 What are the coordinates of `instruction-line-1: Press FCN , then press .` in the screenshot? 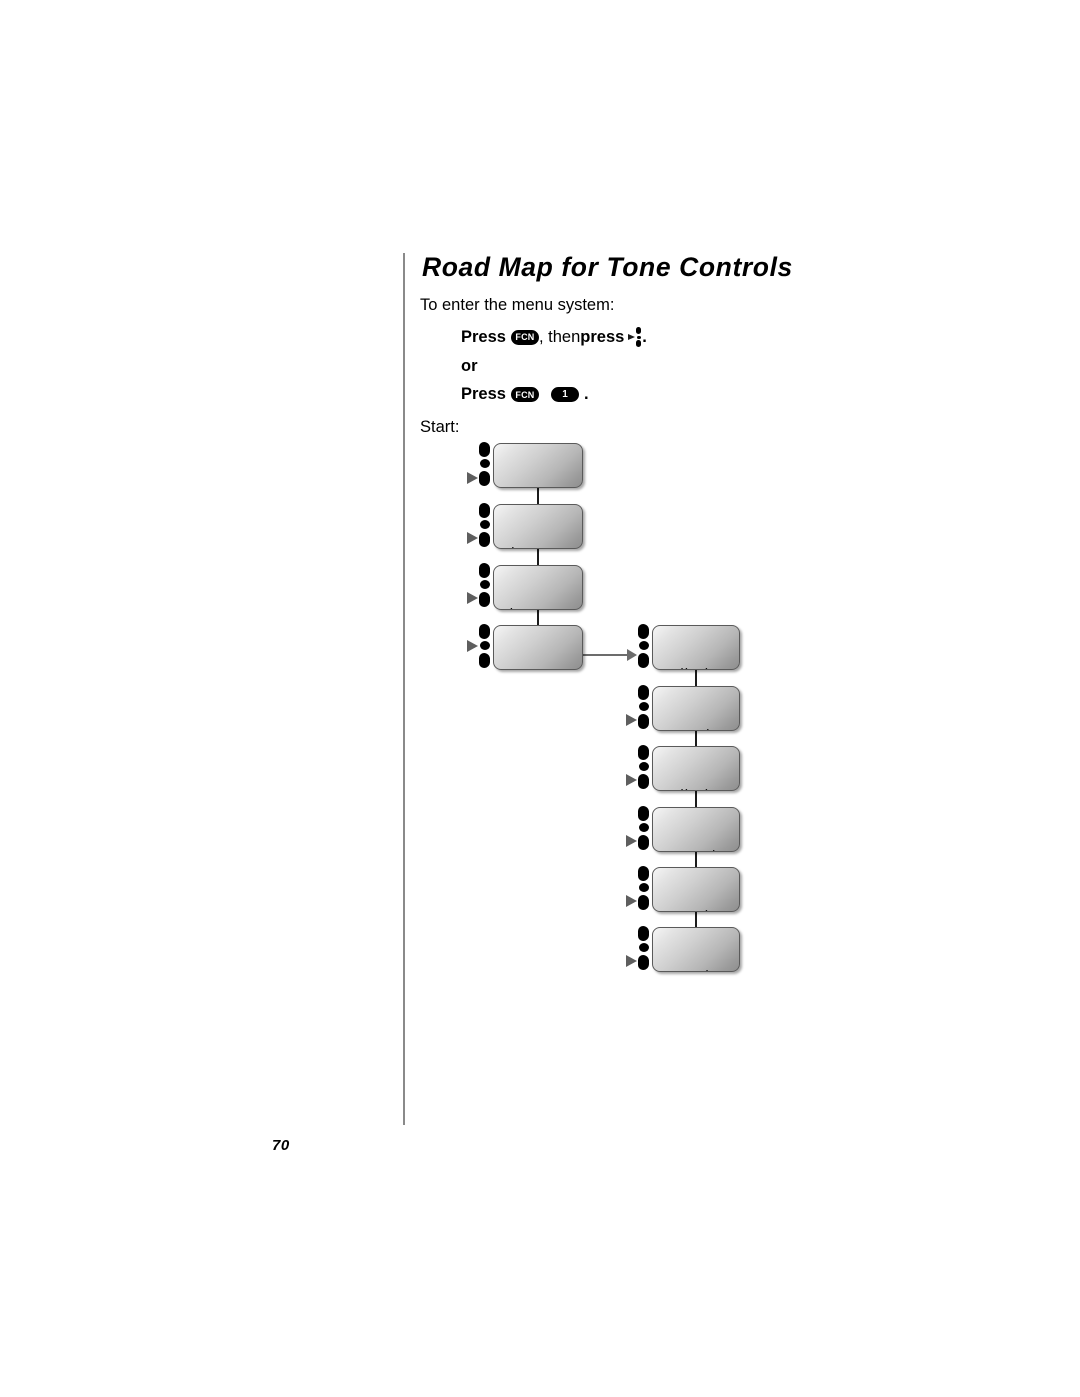 It's located at (554, 337).